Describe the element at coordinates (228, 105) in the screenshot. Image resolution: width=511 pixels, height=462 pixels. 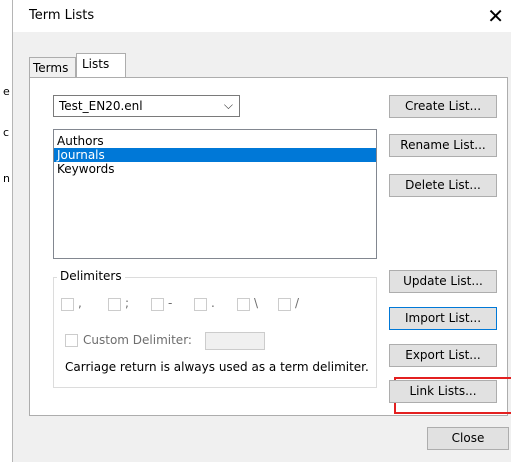
I see `chevron-down-icon: ⌵` at that location.